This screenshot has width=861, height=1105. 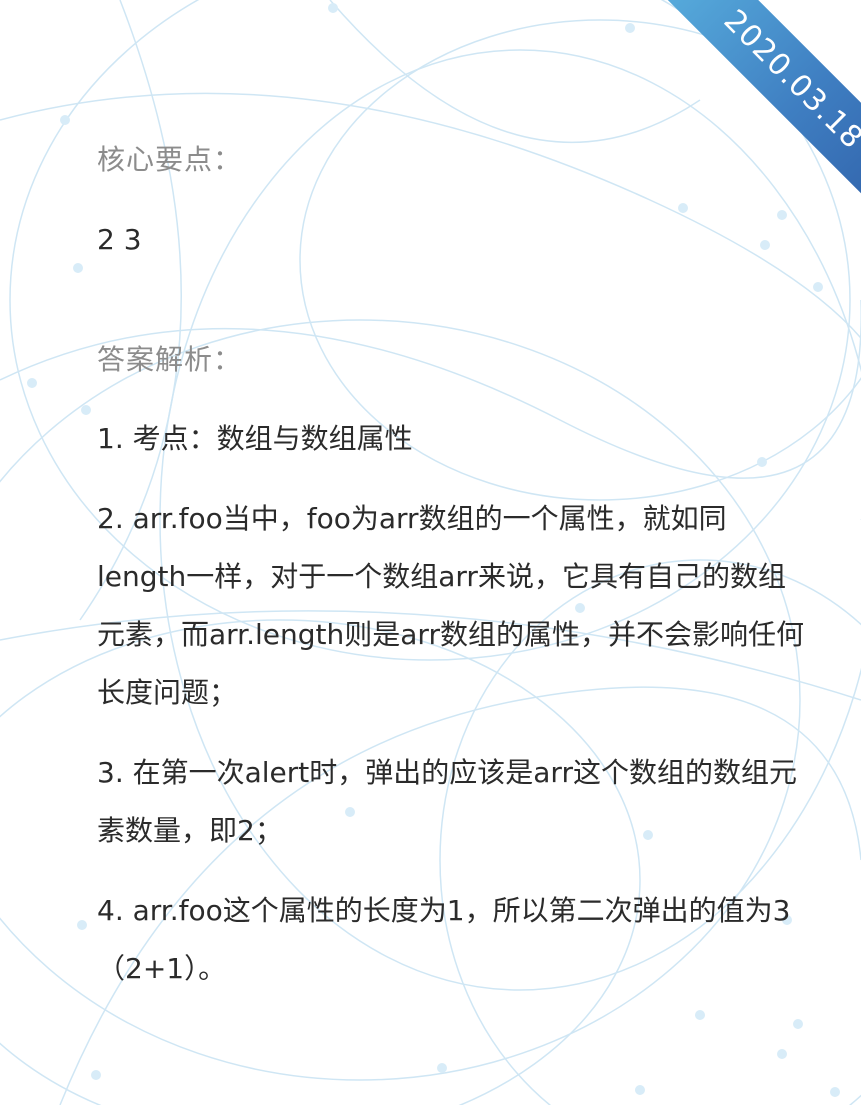 What do you see at coordinates (752, 115) in the screenshot?
I see `date-ribbon: 2020.03.18` at bounding box center [752, 115].